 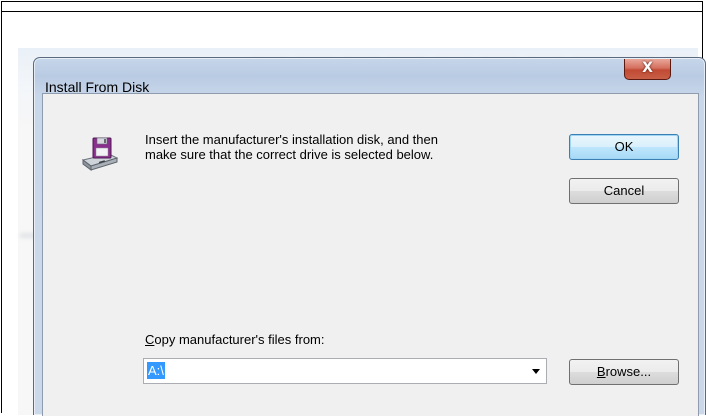 I want to click on close-button: X, so click(x=647, y=69).